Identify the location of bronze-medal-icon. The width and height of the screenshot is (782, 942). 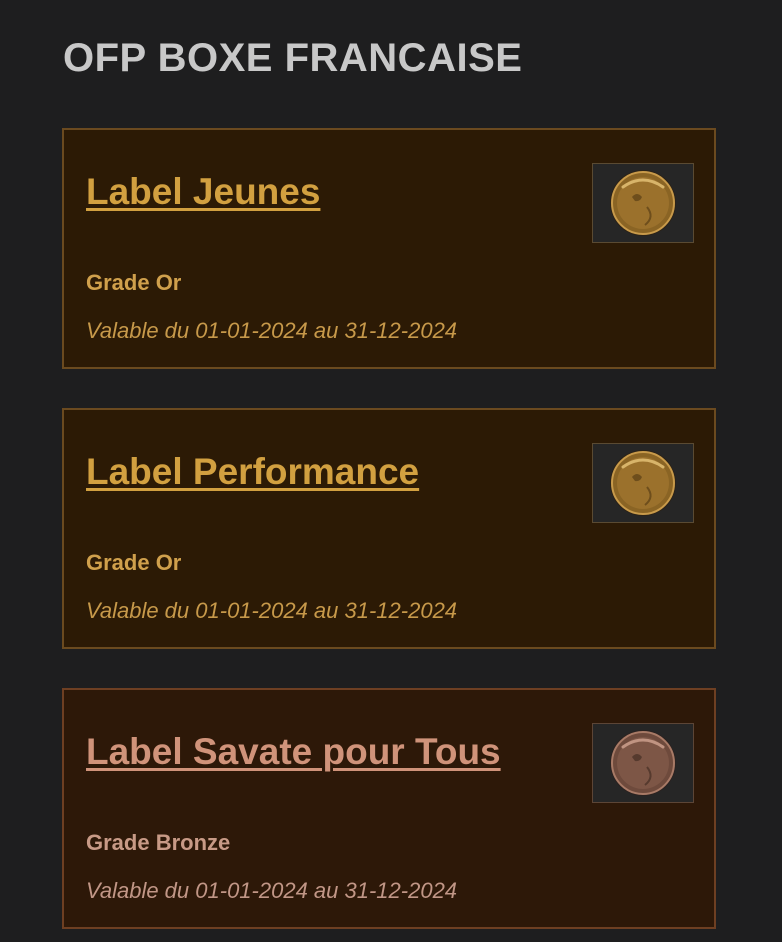
(643, 763).